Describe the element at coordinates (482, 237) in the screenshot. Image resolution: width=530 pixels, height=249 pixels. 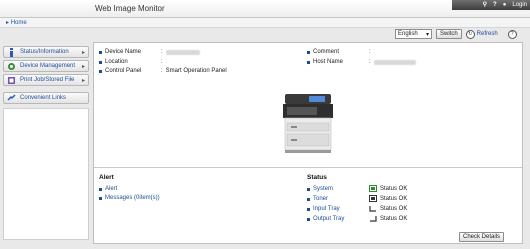
I see `check-details-button: Check Details` at that location.